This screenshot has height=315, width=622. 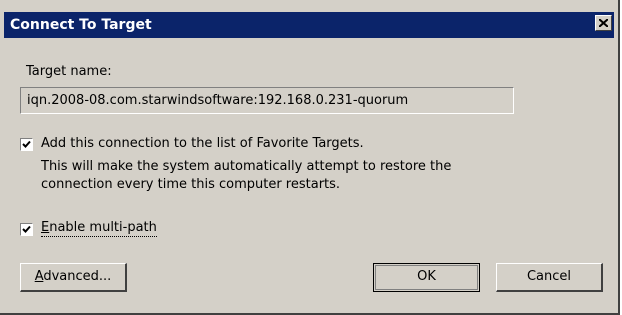 What do you see at coordinates (81, 25) in the screenshot?
I see `dialog-title: Connect To Target` at bounding box center [81, 25].